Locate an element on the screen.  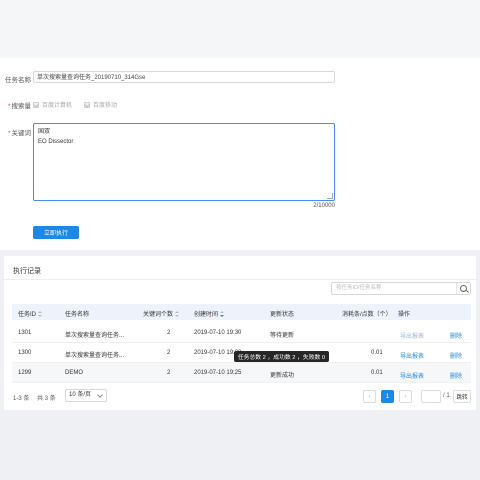
checkbox-baidu-pc: 百度计算机 is located at coordinates (52, 104).